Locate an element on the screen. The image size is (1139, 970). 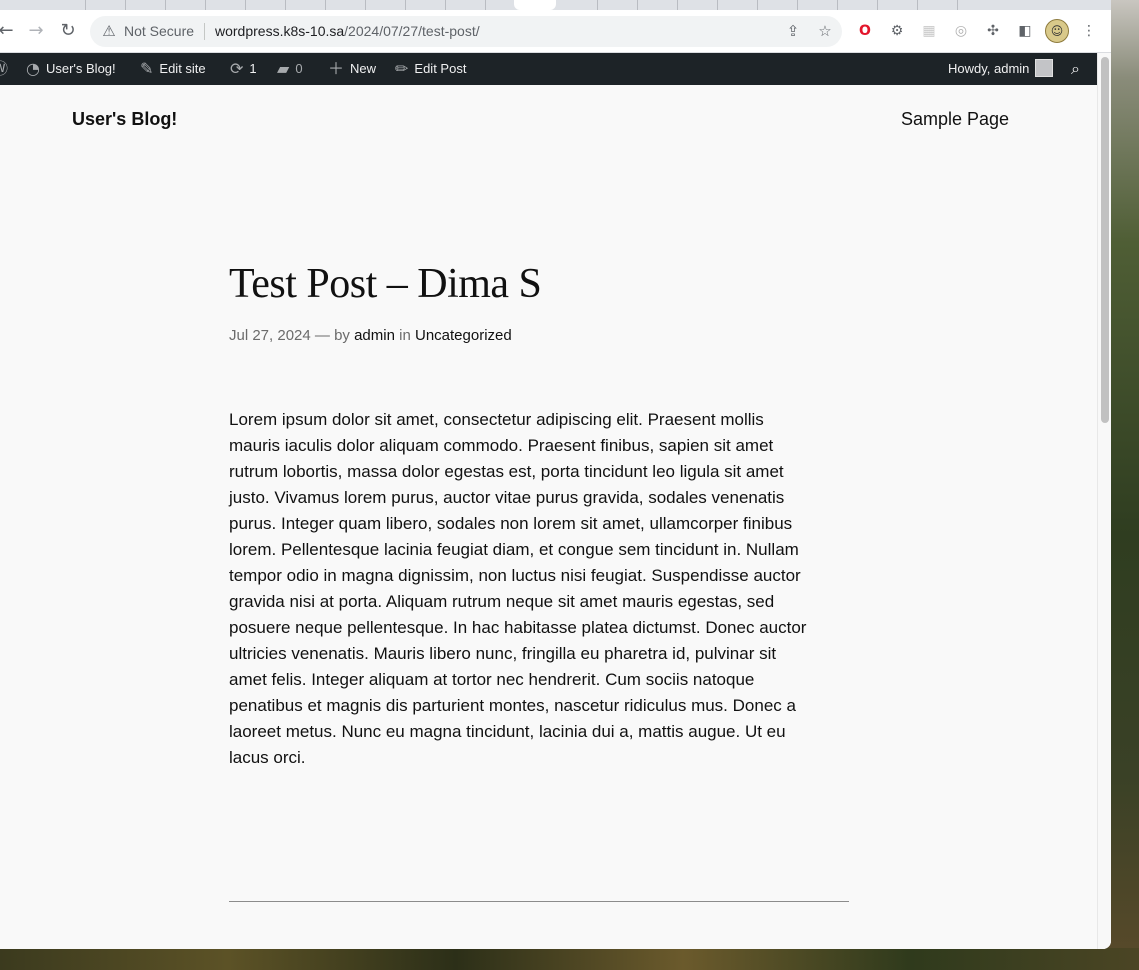
post-category: Uncategorized is located at coordinates (463, 335).